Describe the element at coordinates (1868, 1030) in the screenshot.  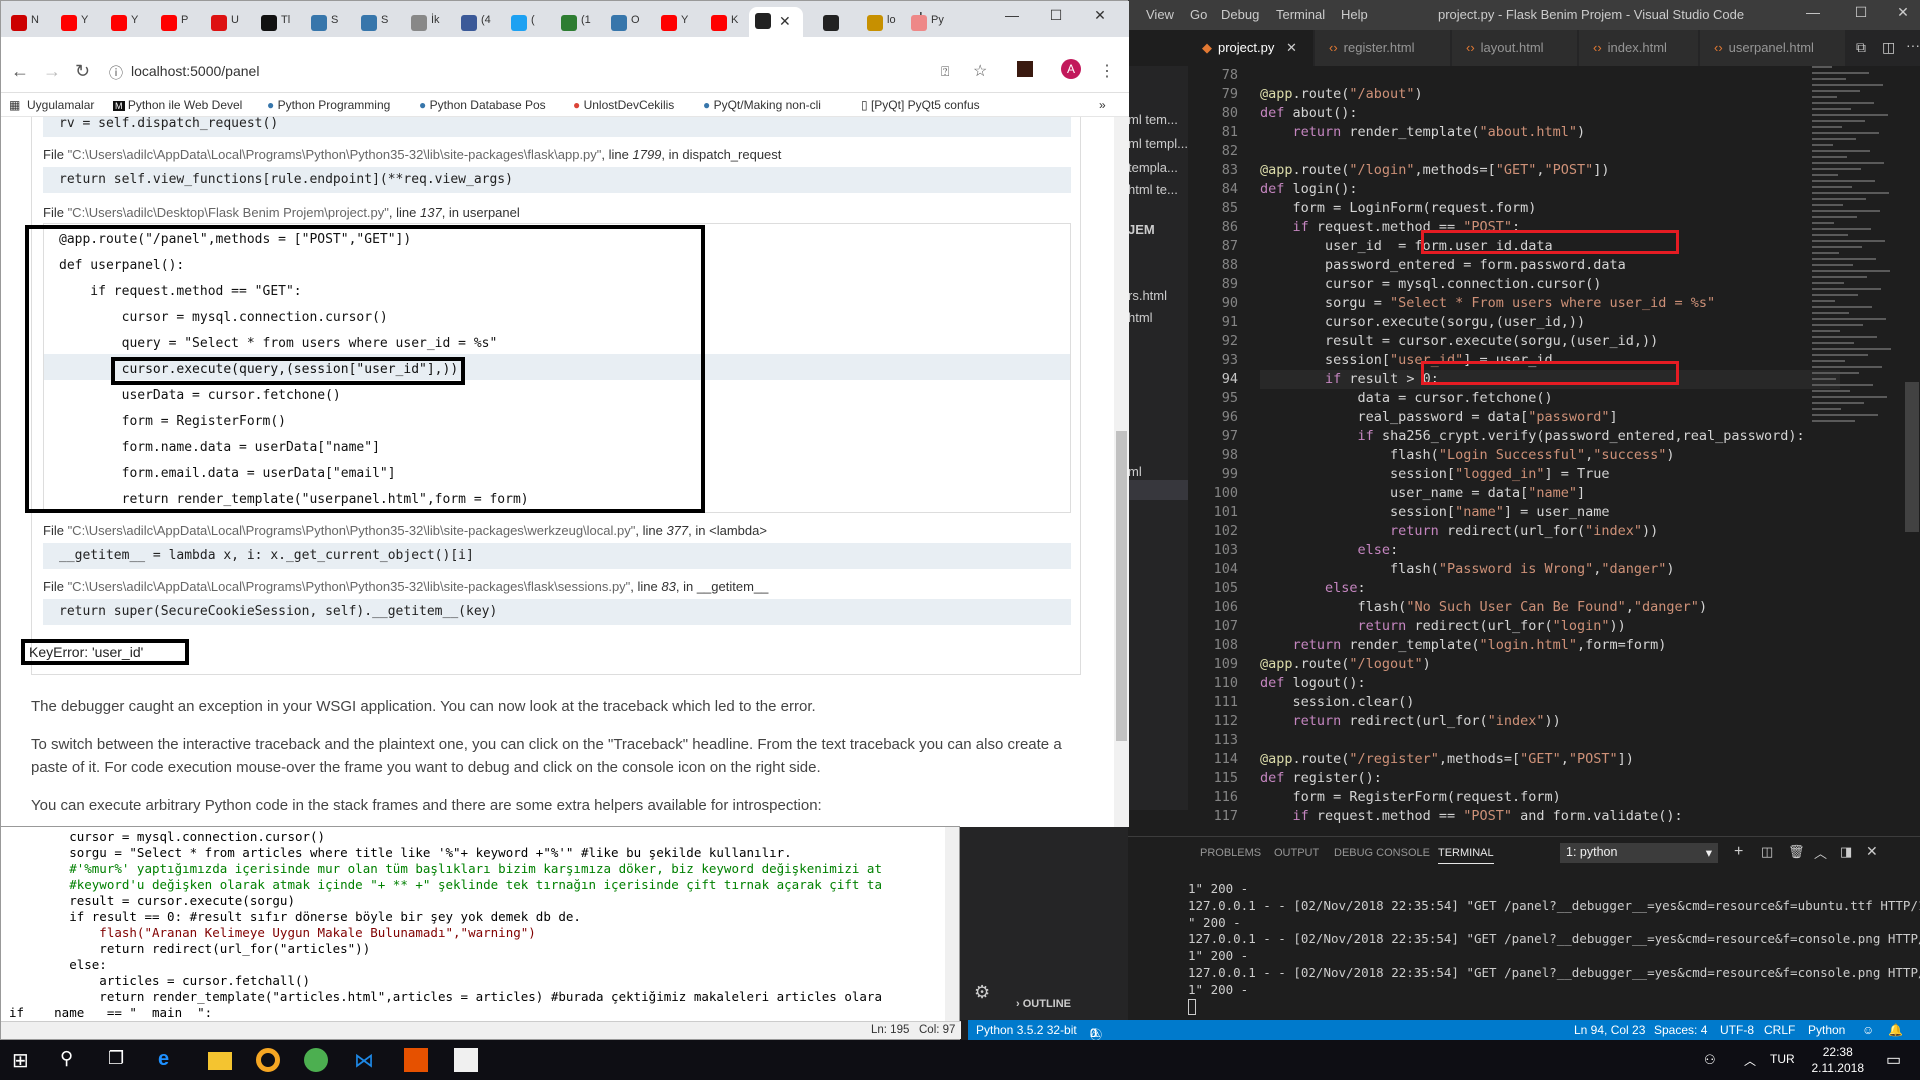
I see `smiley-icon: ☺` at that location.